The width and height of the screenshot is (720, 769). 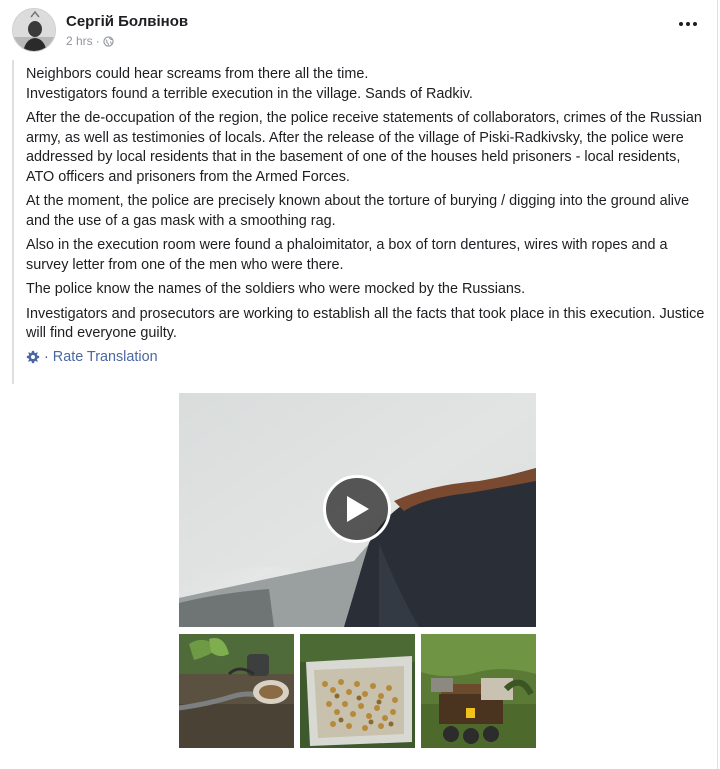 What do you see at coordinates (108, 41) in the screenshot?
I see `globe-icon` at bounding box center [108, 41].